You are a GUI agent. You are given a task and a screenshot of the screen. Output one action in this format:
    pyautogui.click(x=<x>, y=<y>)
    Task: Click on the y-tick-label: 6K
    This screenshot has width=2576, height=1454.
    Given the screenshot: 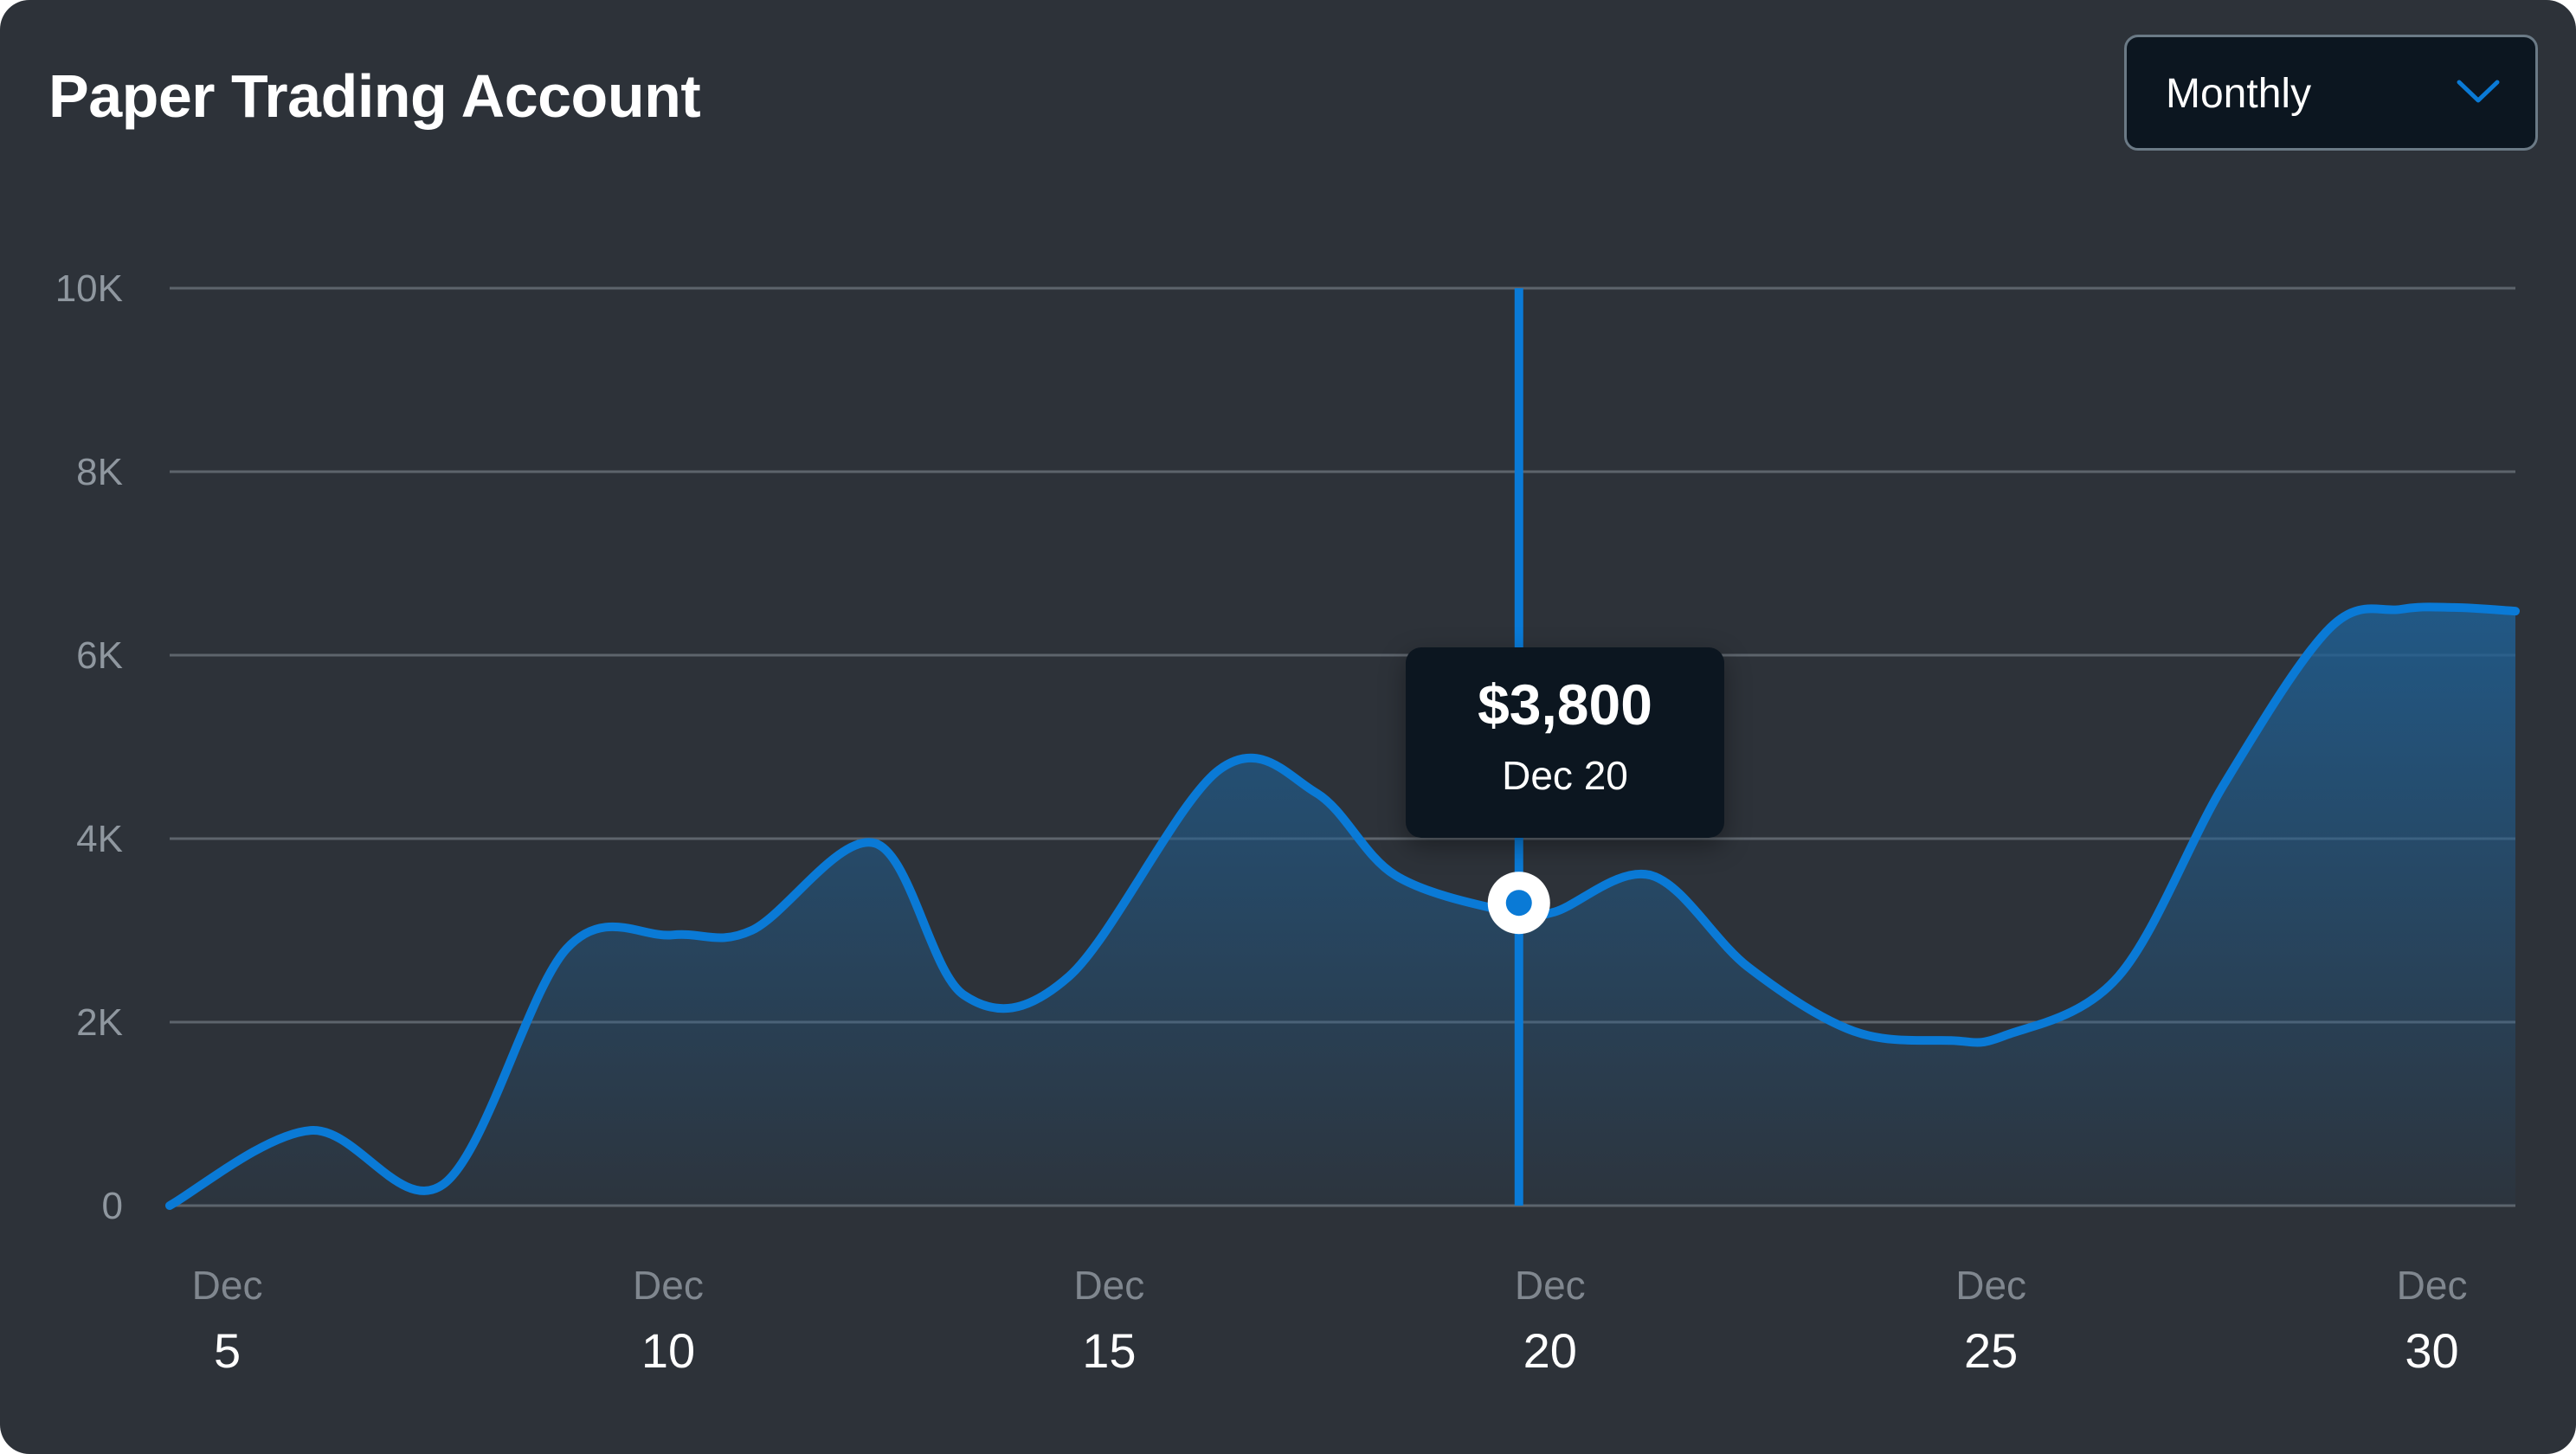 What is the action you would take?
    pyautogui.click(x=99, y=656)
    